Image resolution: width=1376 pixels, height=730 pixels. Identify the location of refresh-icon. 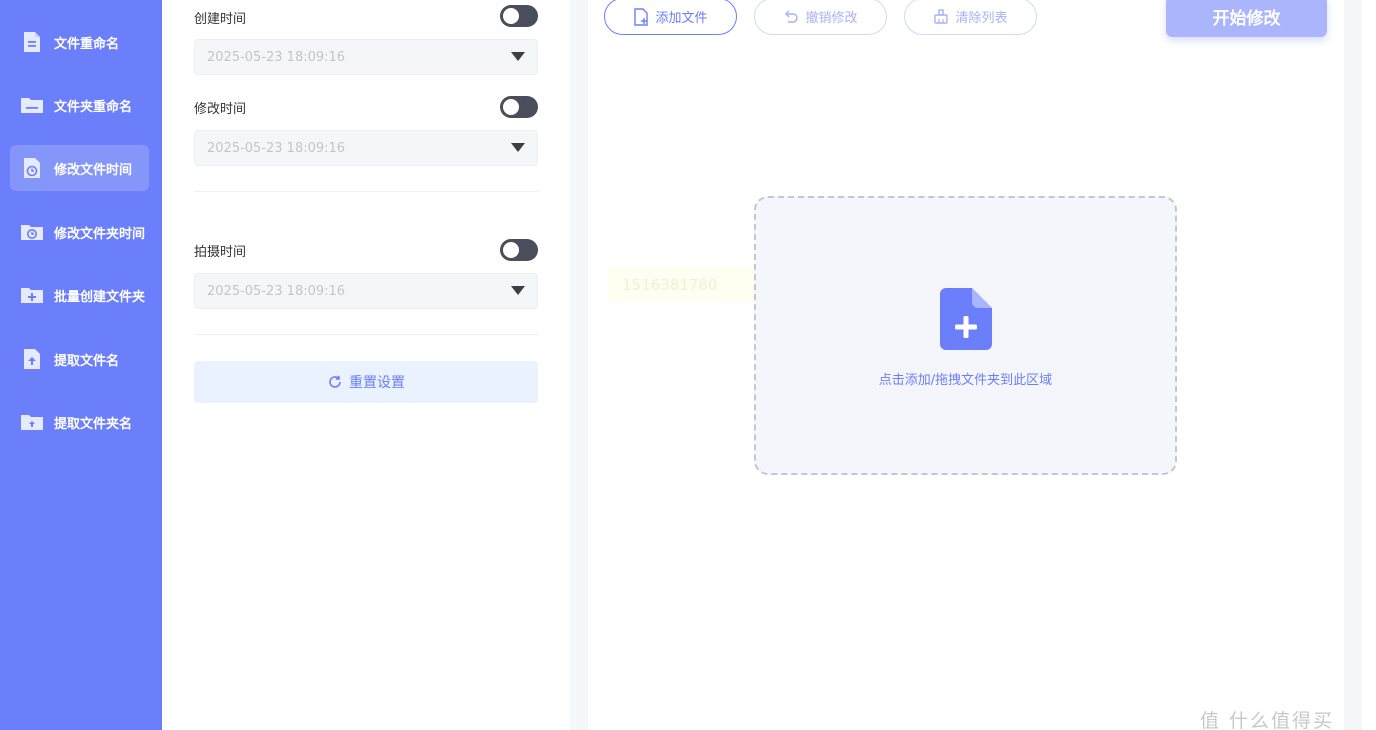
(335, 381).